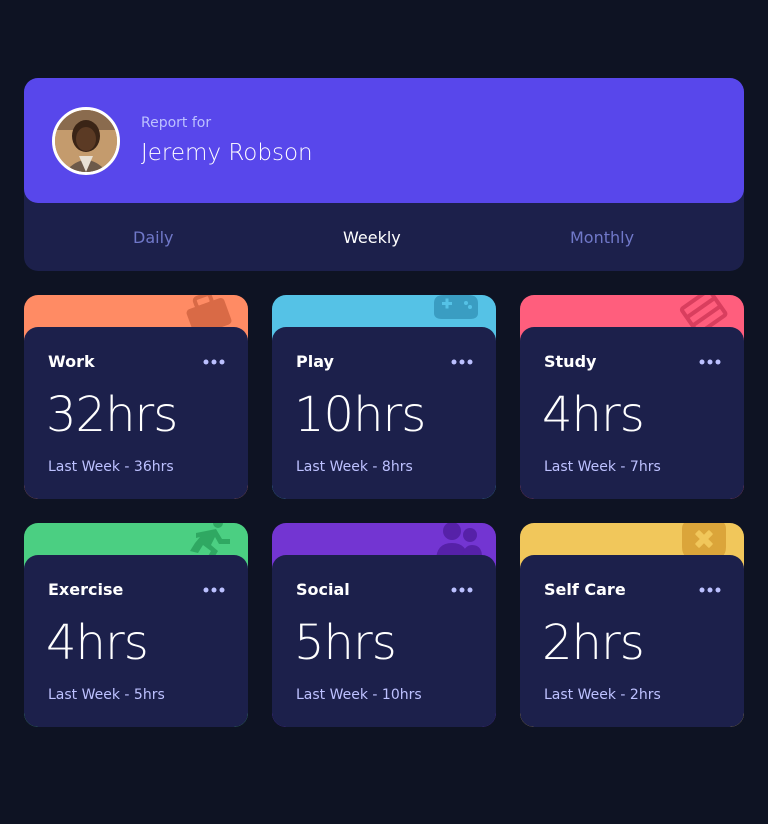 This screenshot has width=768, height=824. What do you see at coordinates (315, 361) in the screenshot?
I see `activity-title: Play` at bounding box center [315, 361].